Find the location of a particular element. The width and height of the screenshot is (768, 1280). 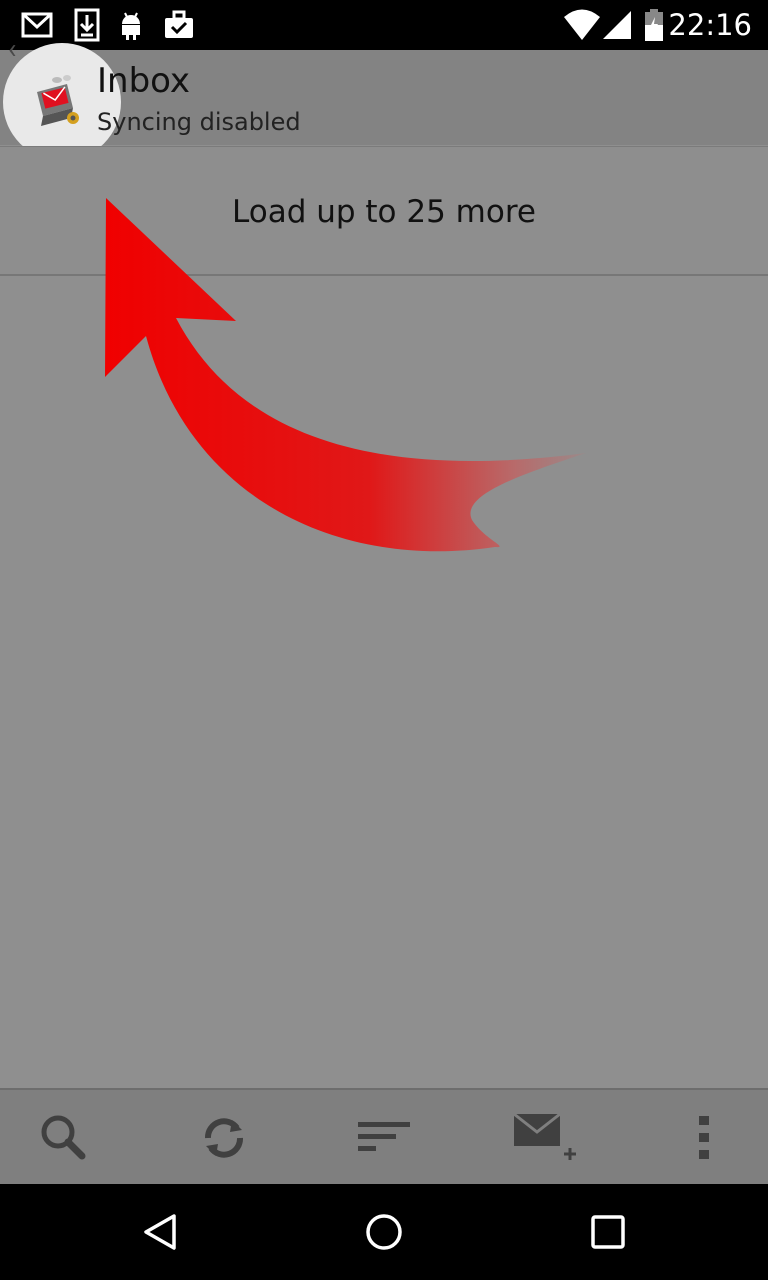

sort-button is located at coordinates (384, 1138).